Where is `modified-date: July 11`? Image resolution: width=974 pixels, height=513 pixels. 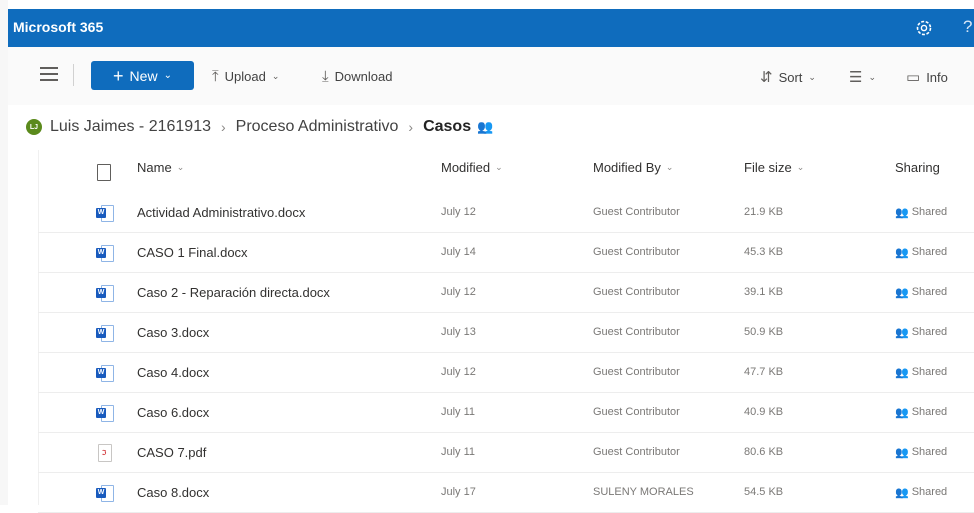 modified-date: July 11 is located at coordinates (458, 412).